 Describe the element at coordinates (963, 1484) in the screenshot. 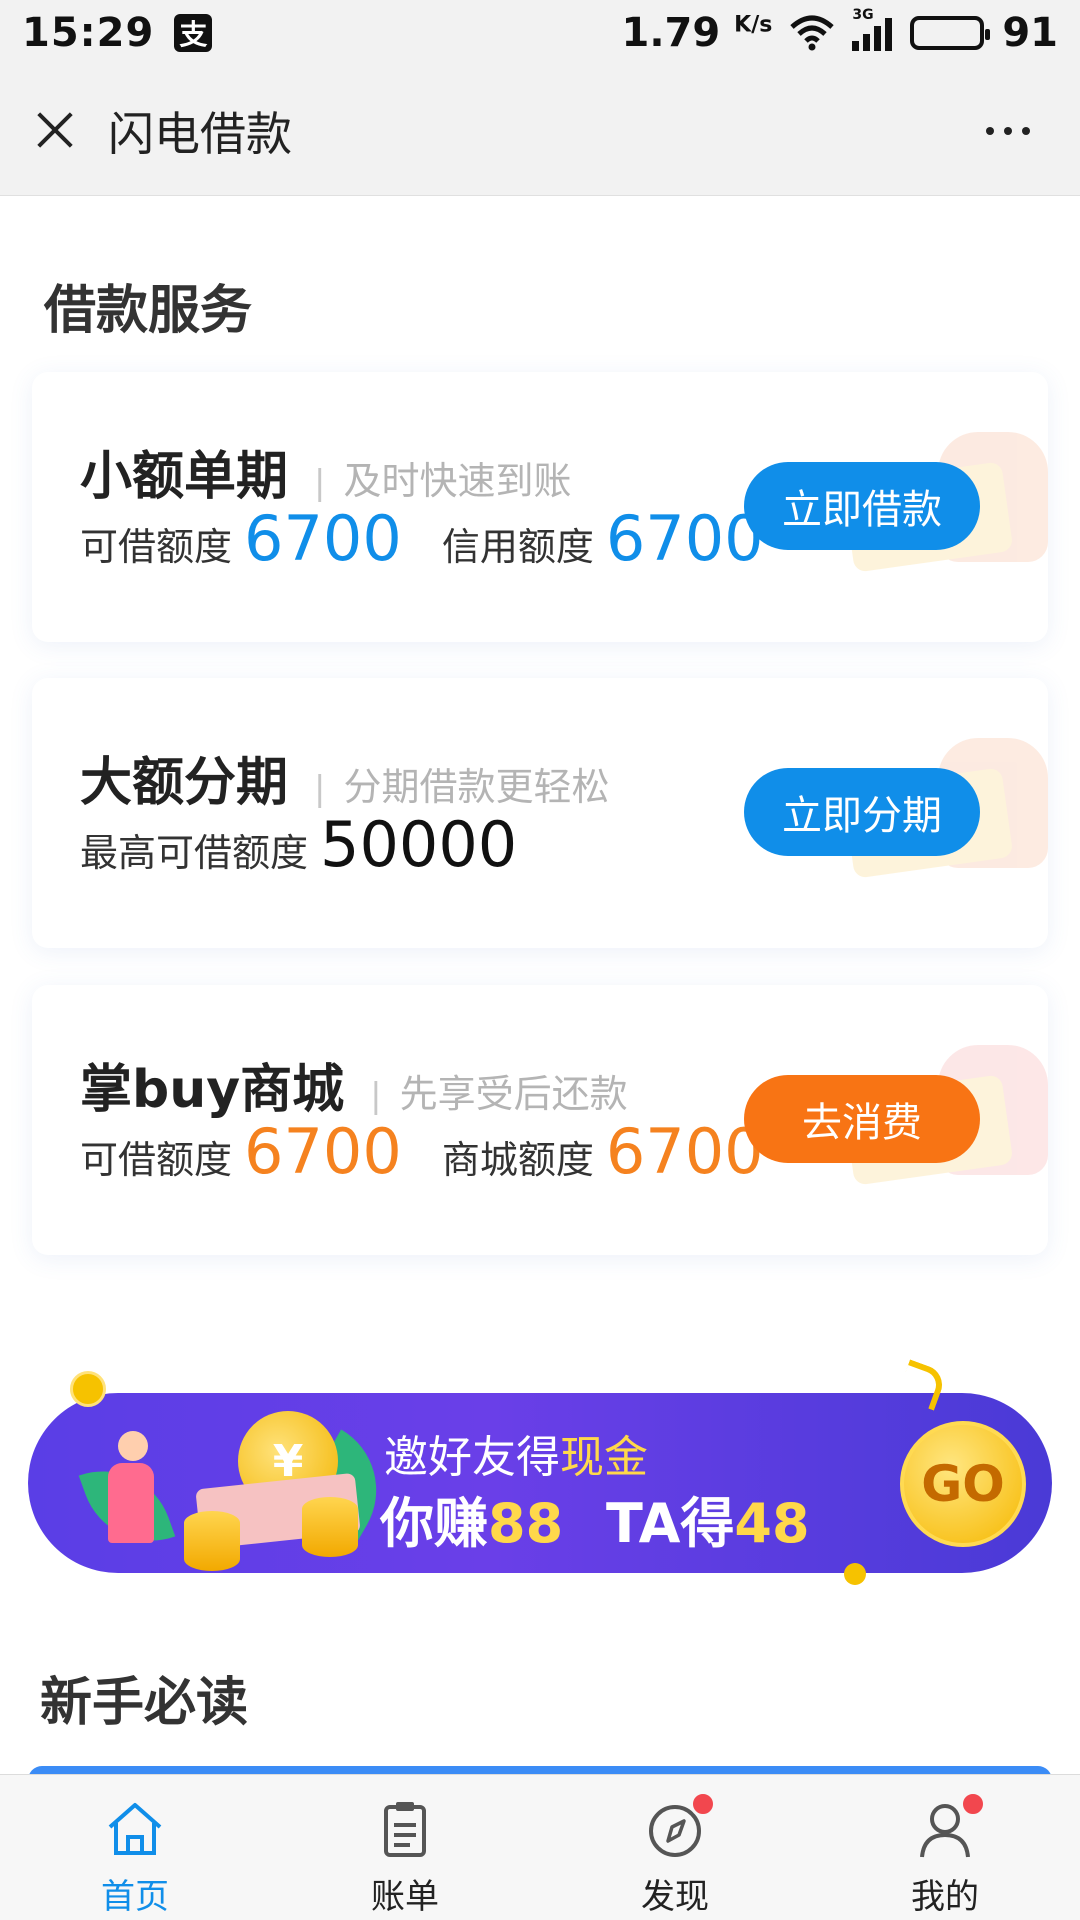

I see `go-button: GO` at that location.